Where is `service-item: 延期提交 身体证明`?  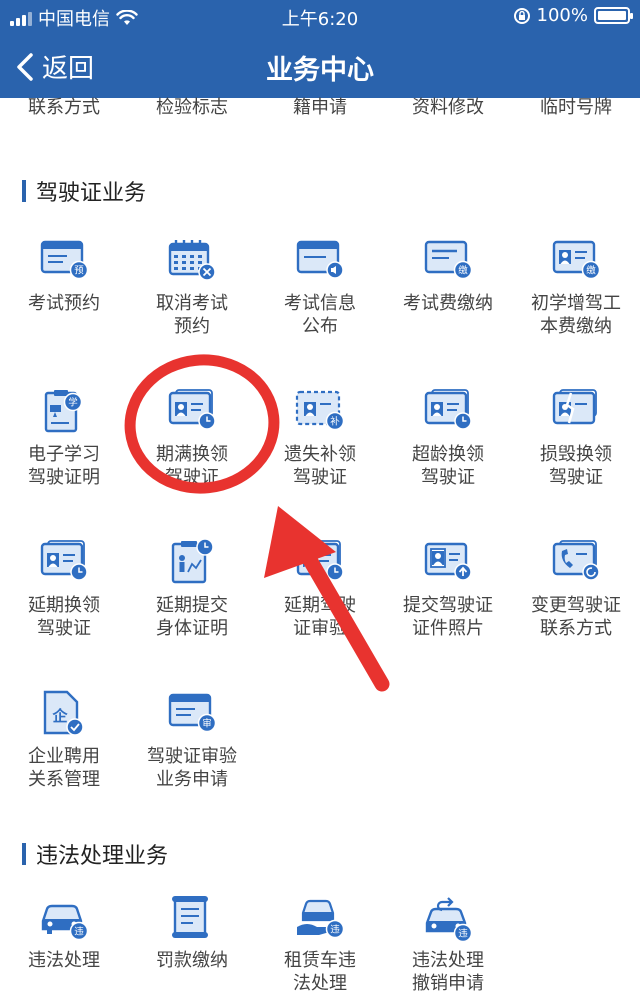
service-item: 延期提交 身体证明 is located at coordinates (192, 589).